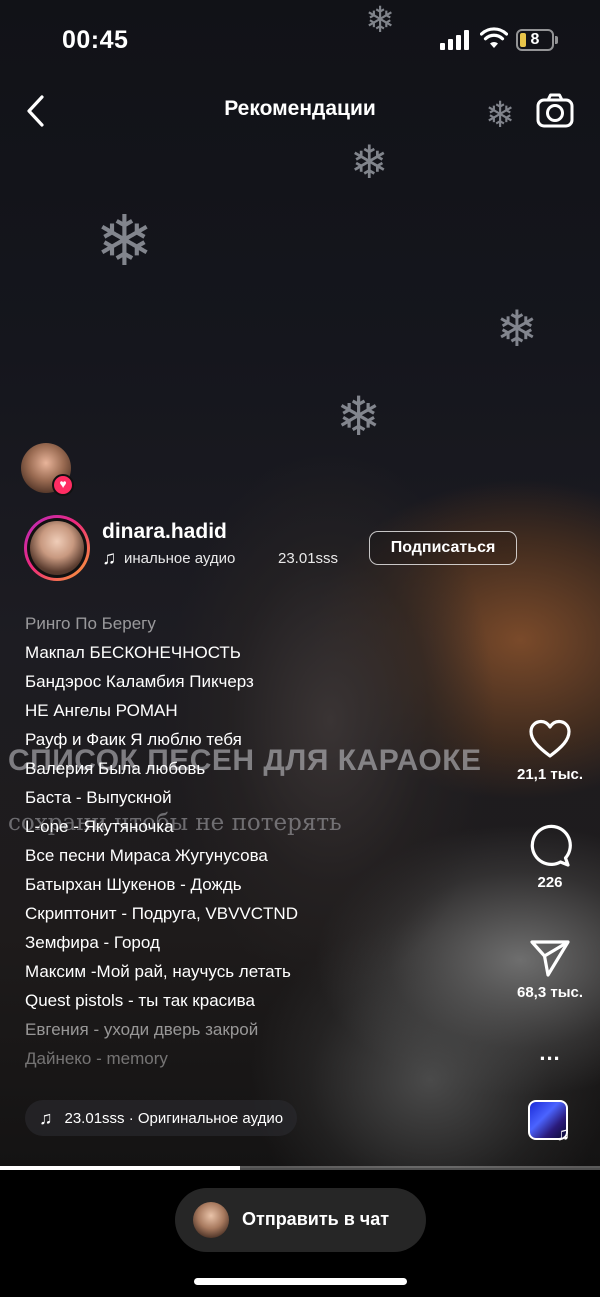  I want to click on avatar-photo, so click(57, 548).